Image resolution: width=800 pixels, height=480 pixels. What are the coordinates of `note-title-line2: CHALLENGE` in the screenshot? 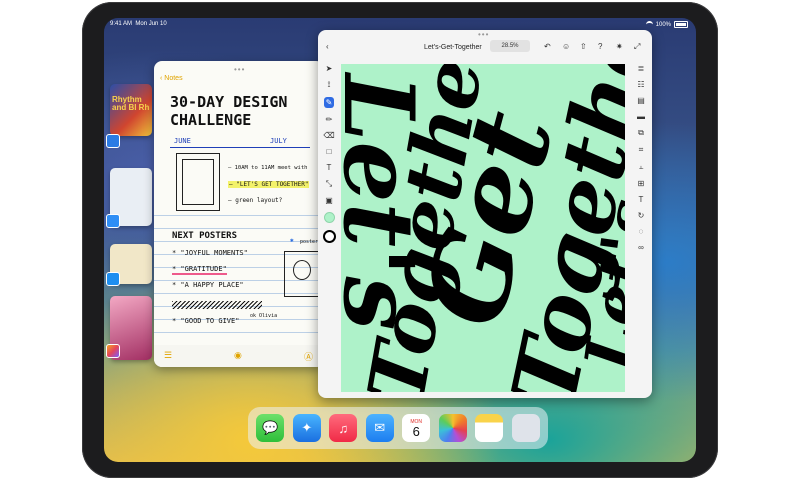 It's located at (211, 120).